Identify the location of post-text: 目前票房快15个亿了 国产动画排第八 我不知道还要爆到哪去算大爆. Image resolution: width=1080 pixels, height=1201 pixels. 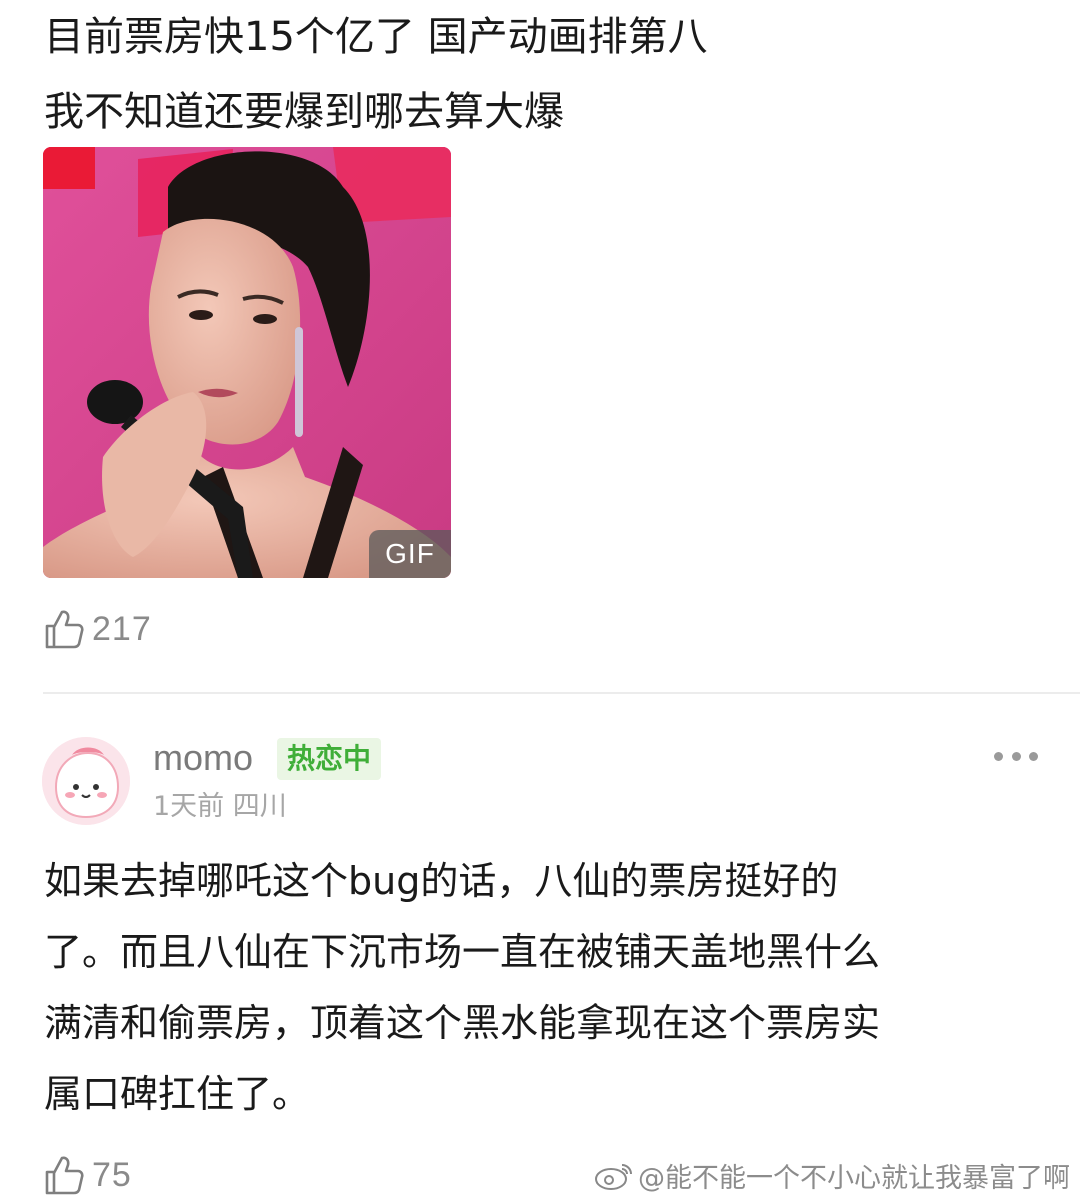
(544, 75).